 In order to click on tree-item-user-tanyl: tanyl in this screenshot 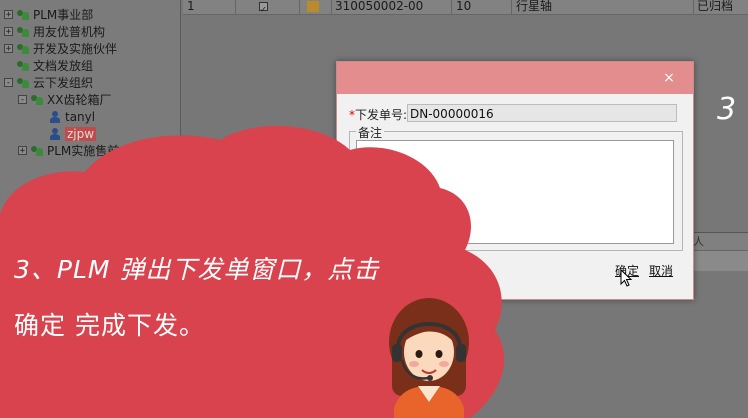, I will do `click(71, 116)`.